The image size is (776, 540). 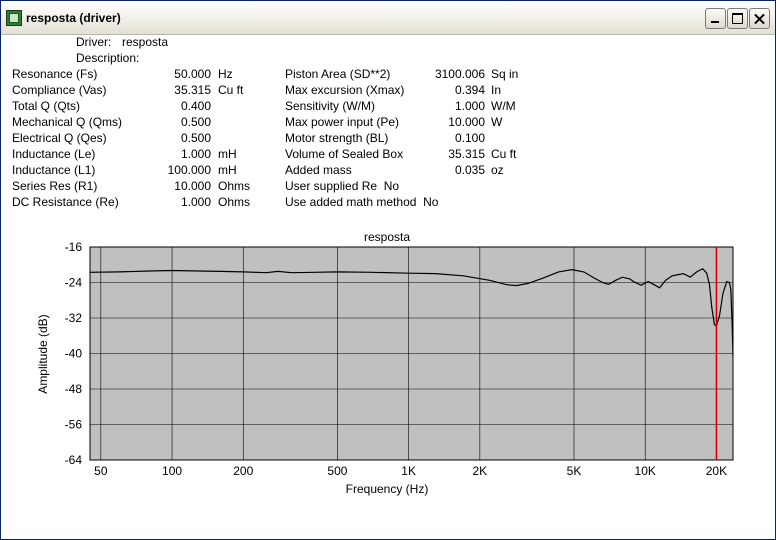 What do you see at coordinates (54, 170) in the screenshot?
I see `param-label: Inductance (L1)` at bounding box center [54, 170].